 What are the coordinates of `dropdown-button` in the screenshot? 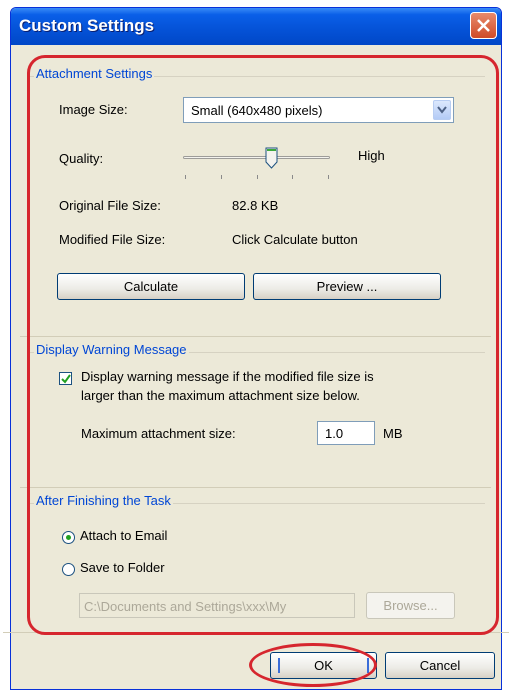 It's located at (442, 110).